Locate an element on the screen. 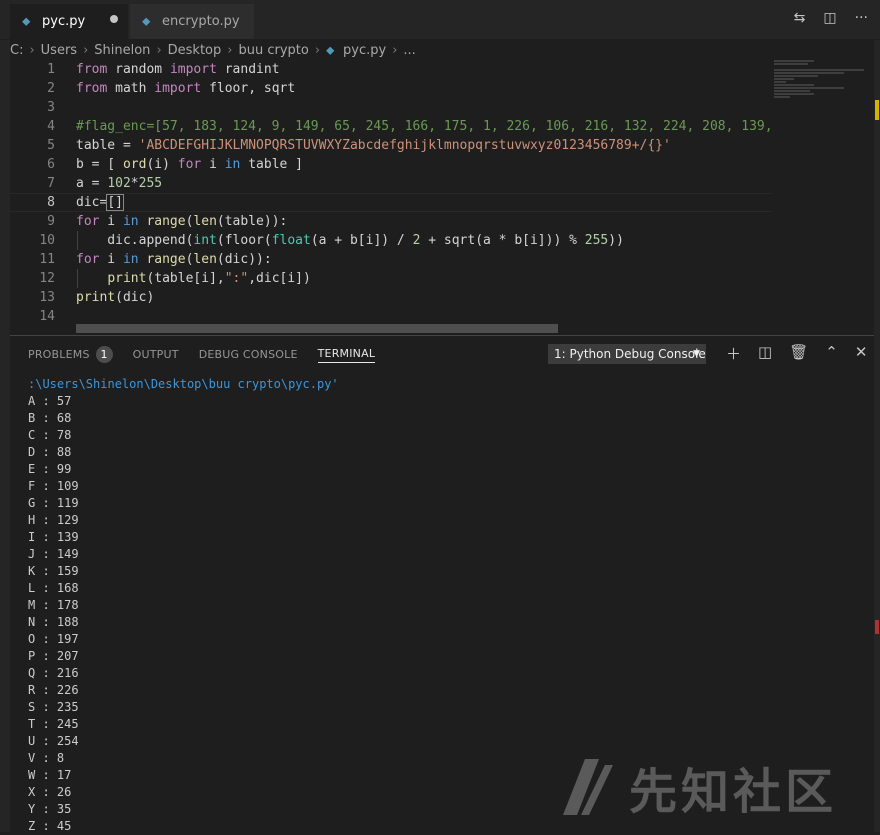  terminal-line: R : 226 is located at coordinates (53, 690).